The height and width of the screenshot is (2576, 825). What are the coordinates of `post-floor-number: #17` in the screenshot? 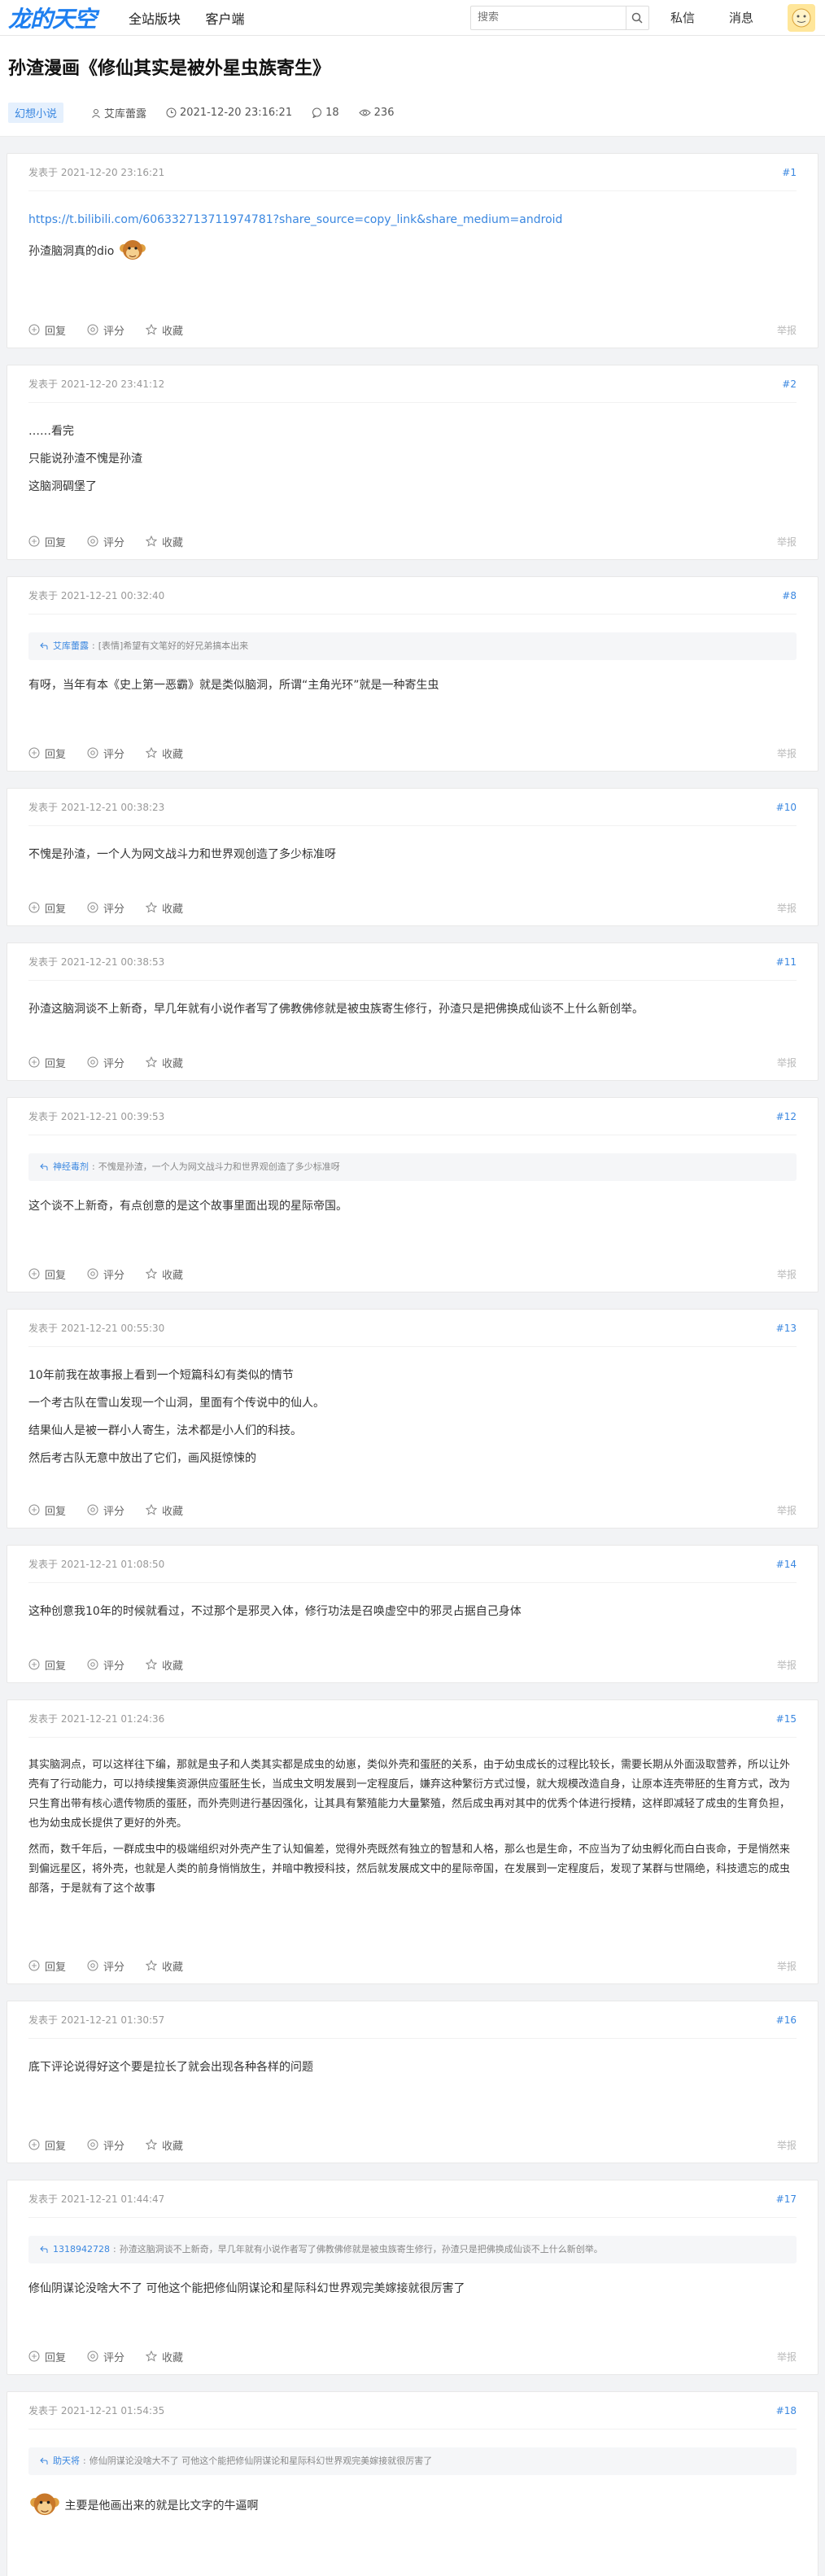 It's located at (786, 2199).